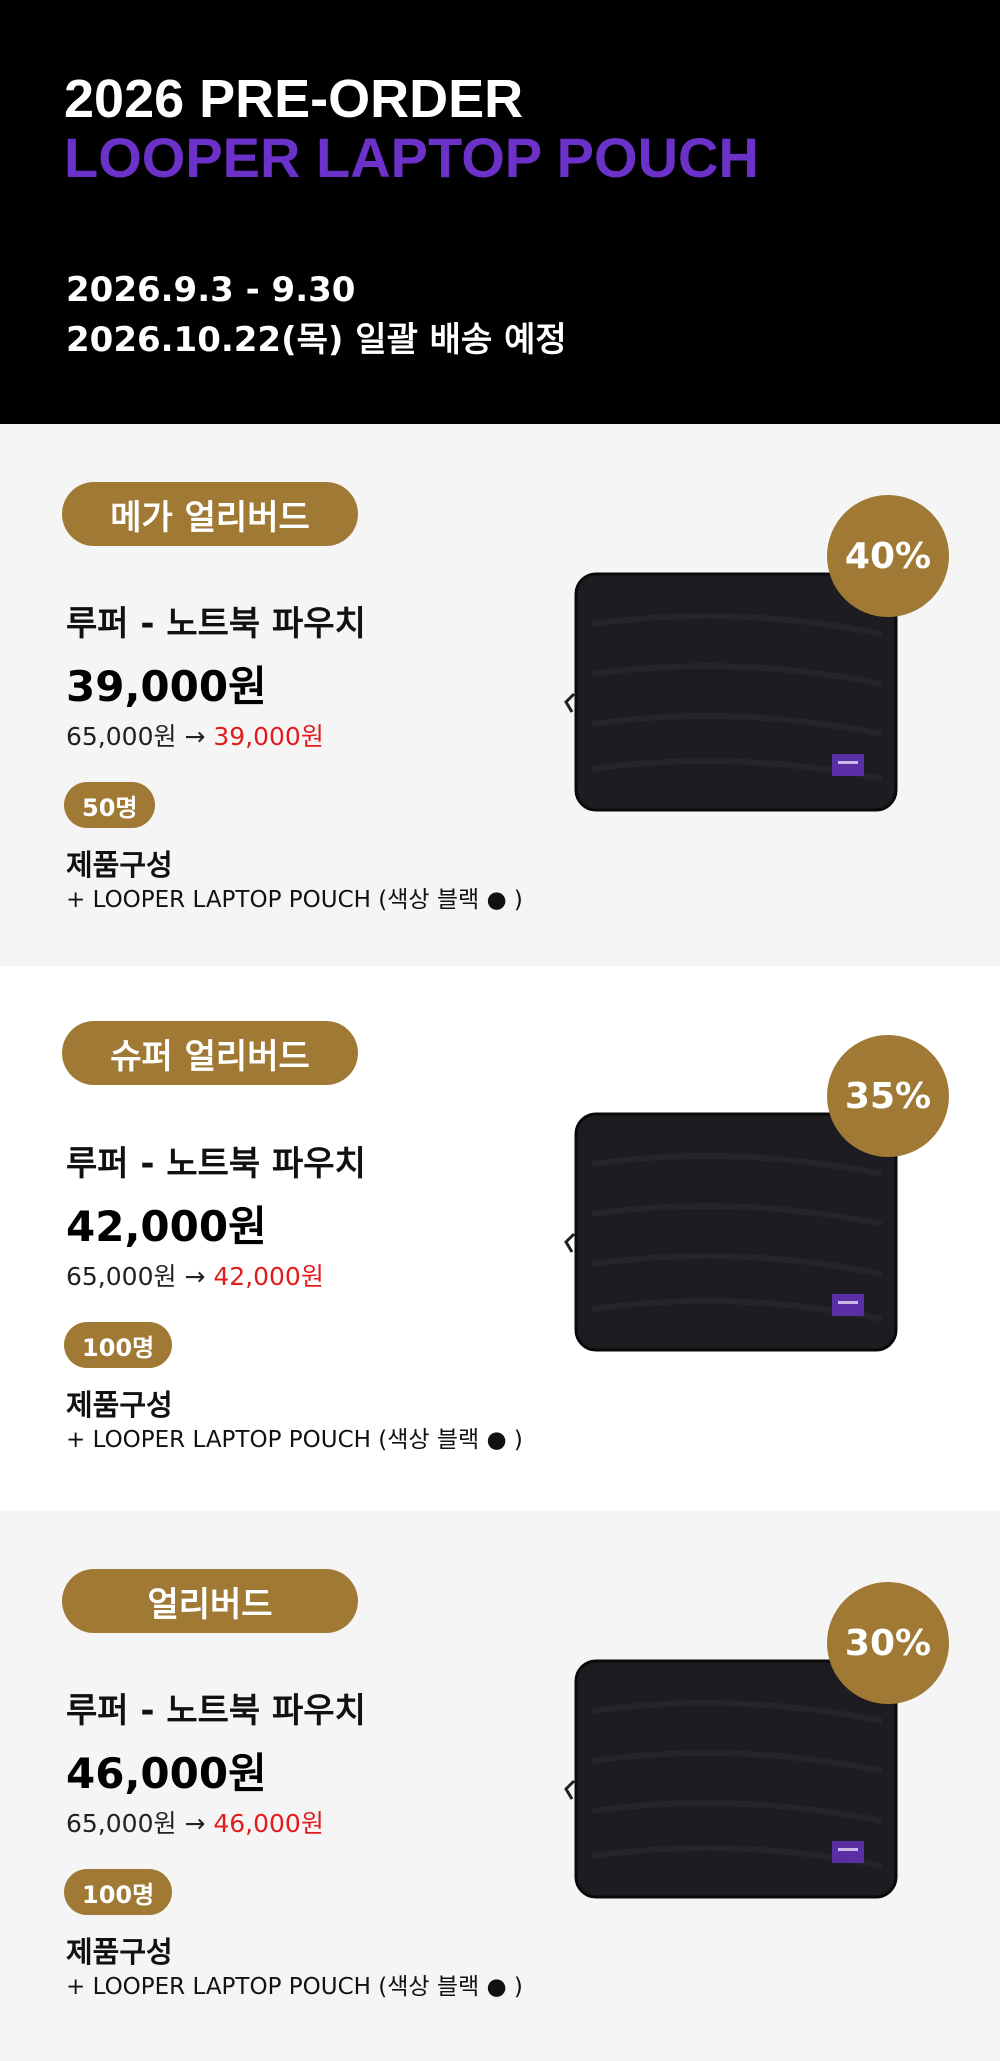 This screenshot has width=1000, height=2061. Describe the element at coordinates (166, 686) in the screenshot. I see `price: 39,000원` at that location.